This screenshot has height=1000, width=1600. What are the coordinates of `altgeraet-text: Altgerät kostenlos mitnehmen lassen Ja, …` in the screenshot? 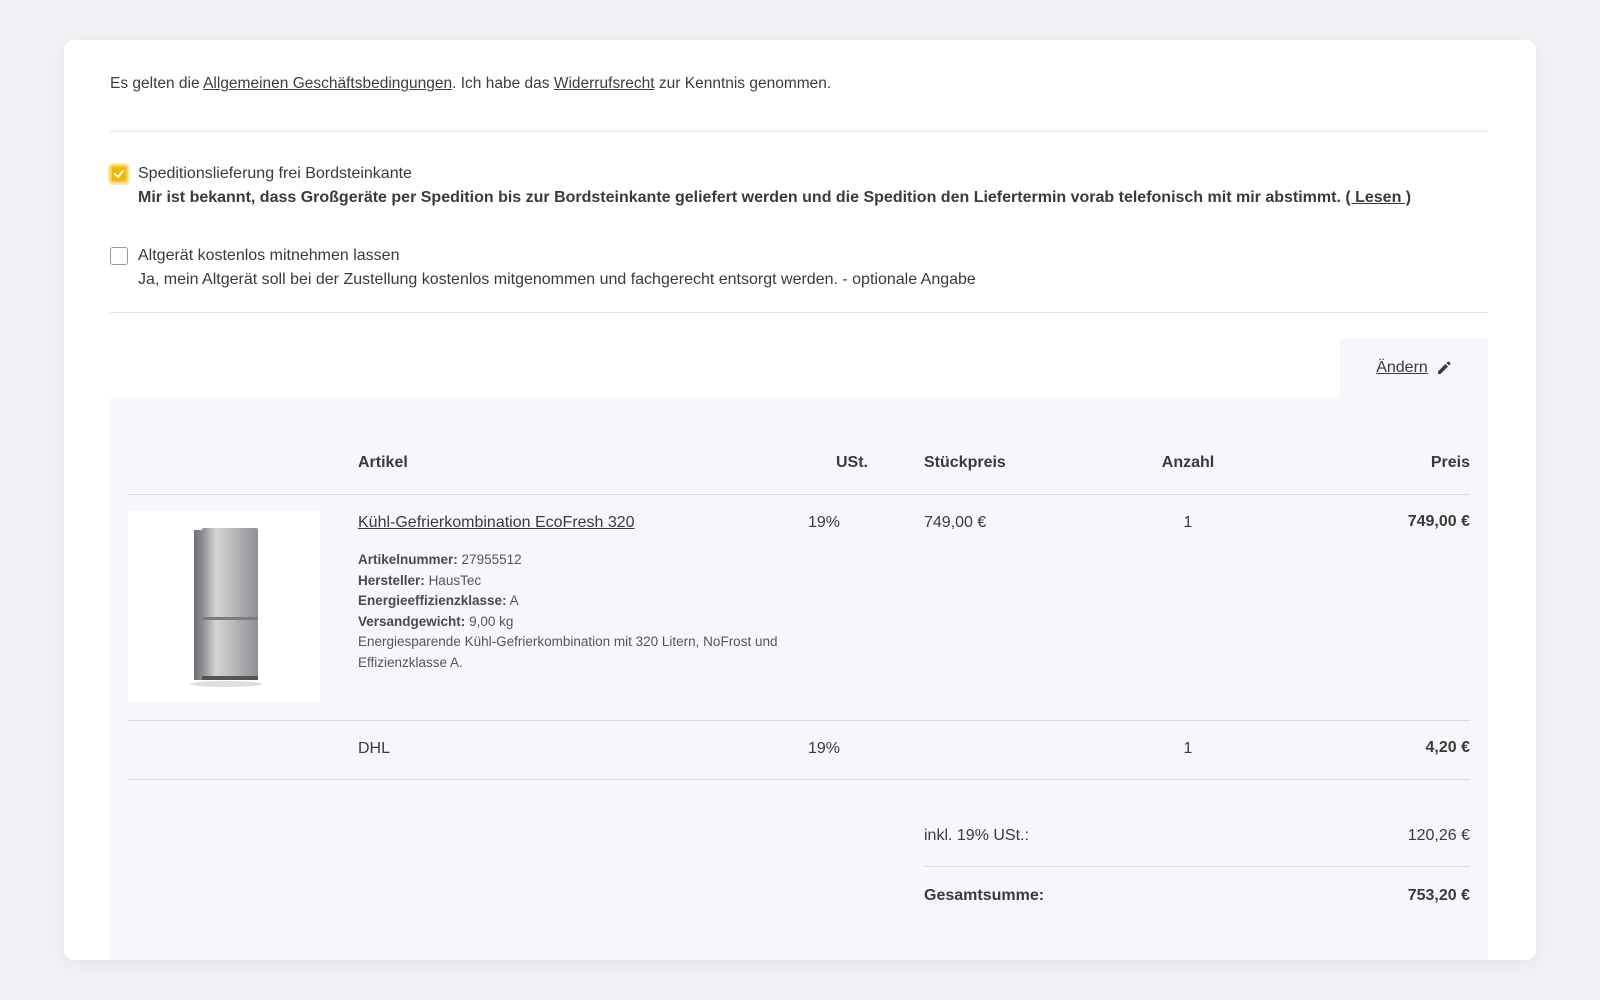 It's located at (557, 269).